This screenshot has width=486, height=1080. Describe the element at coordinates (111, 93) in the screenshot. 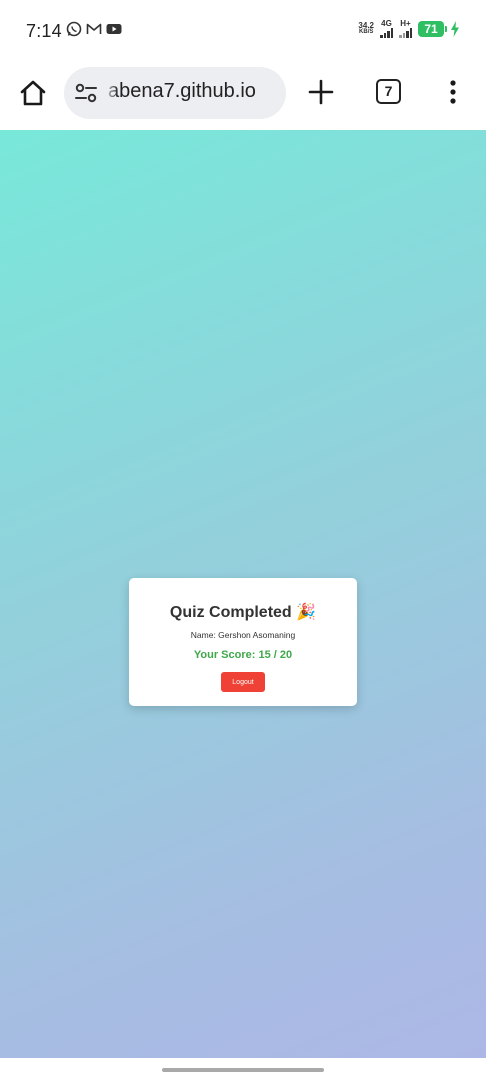

I see `url-fade` at that location.